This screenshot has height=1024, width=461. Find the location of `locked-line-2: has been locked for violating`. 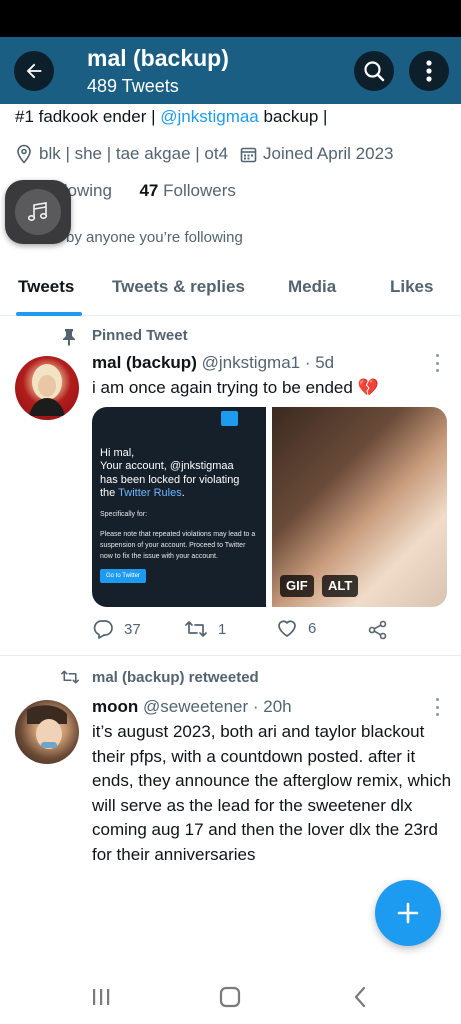

locked-line-2: has been locked for violating is located at coordinates (170, 480).